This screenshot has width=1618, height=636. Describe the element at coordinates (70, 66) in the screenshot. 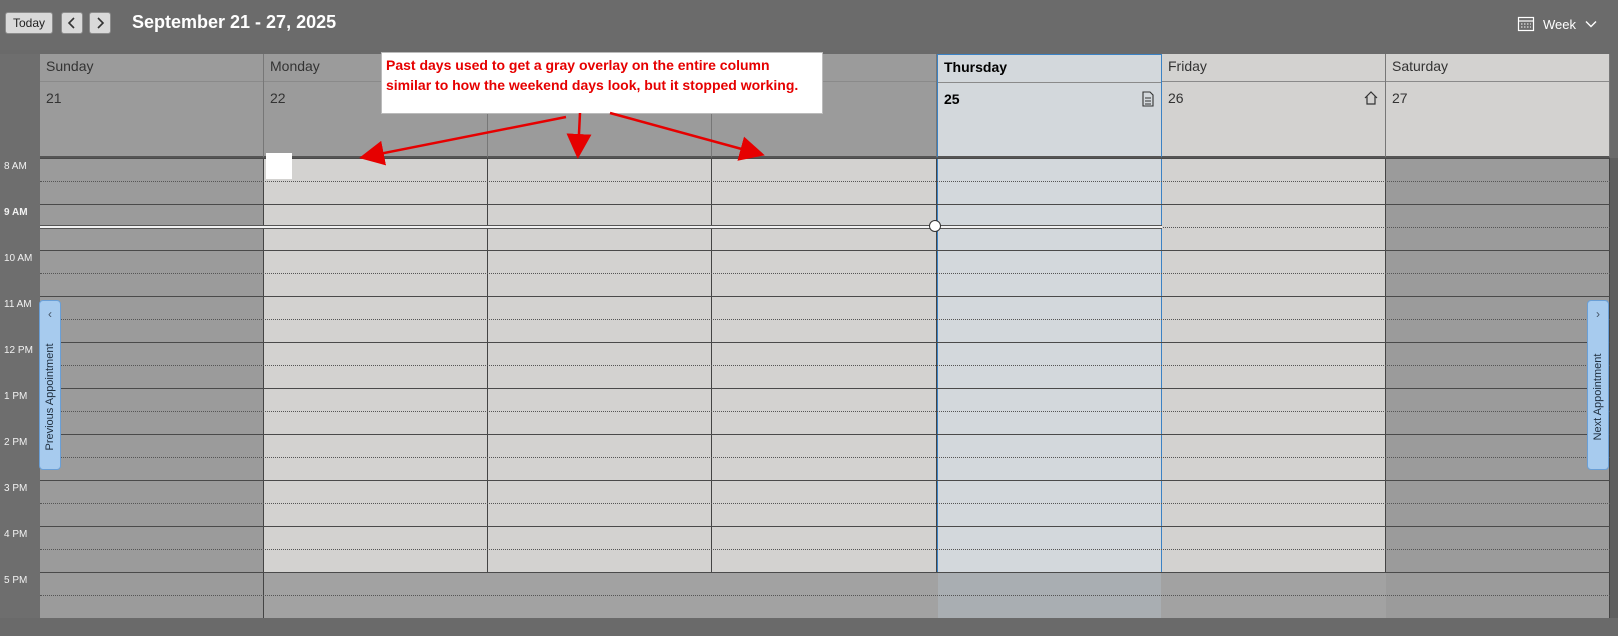

I see `day-name: Sunday` at that location.